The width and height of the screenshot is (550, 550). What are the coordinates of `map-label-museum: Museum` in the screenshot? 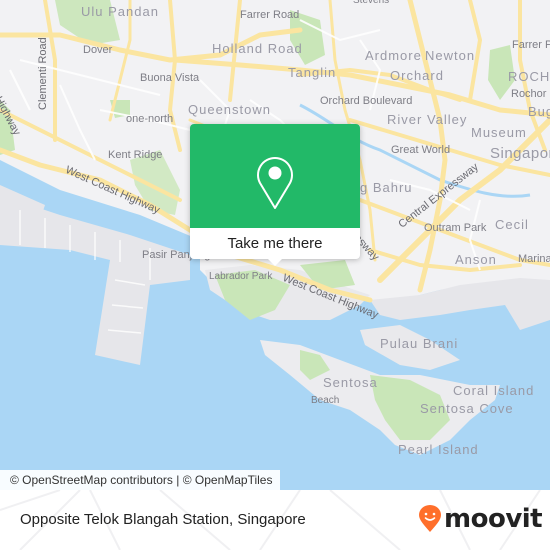 It's located at (499, 132).